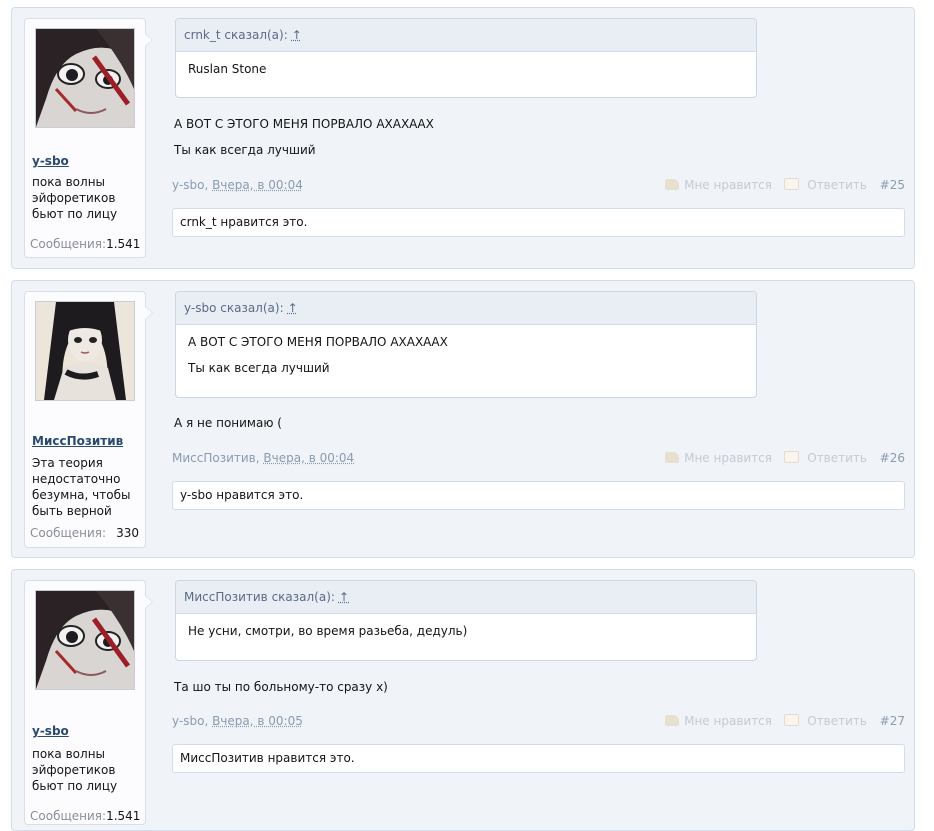 This screenshot has height=831, width=934. I want to click on message-line: А ВОТ С ЭТОГО МЕНЯ ПОРВАЛО АХАХААХ, so click(304, 124).